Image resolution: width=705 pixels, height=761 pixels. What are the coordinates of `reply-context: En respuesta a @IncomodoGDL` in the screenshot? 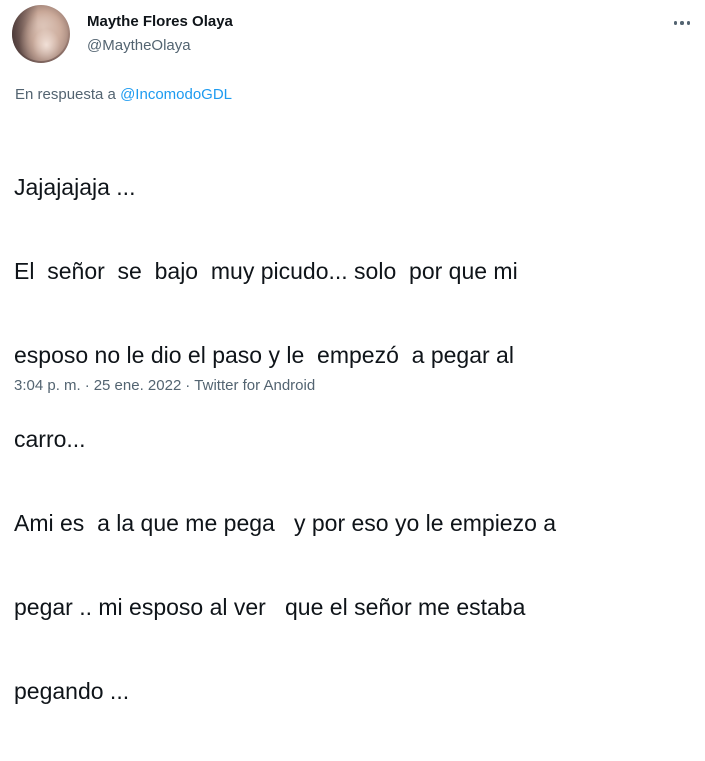 It's located at (123, 94).